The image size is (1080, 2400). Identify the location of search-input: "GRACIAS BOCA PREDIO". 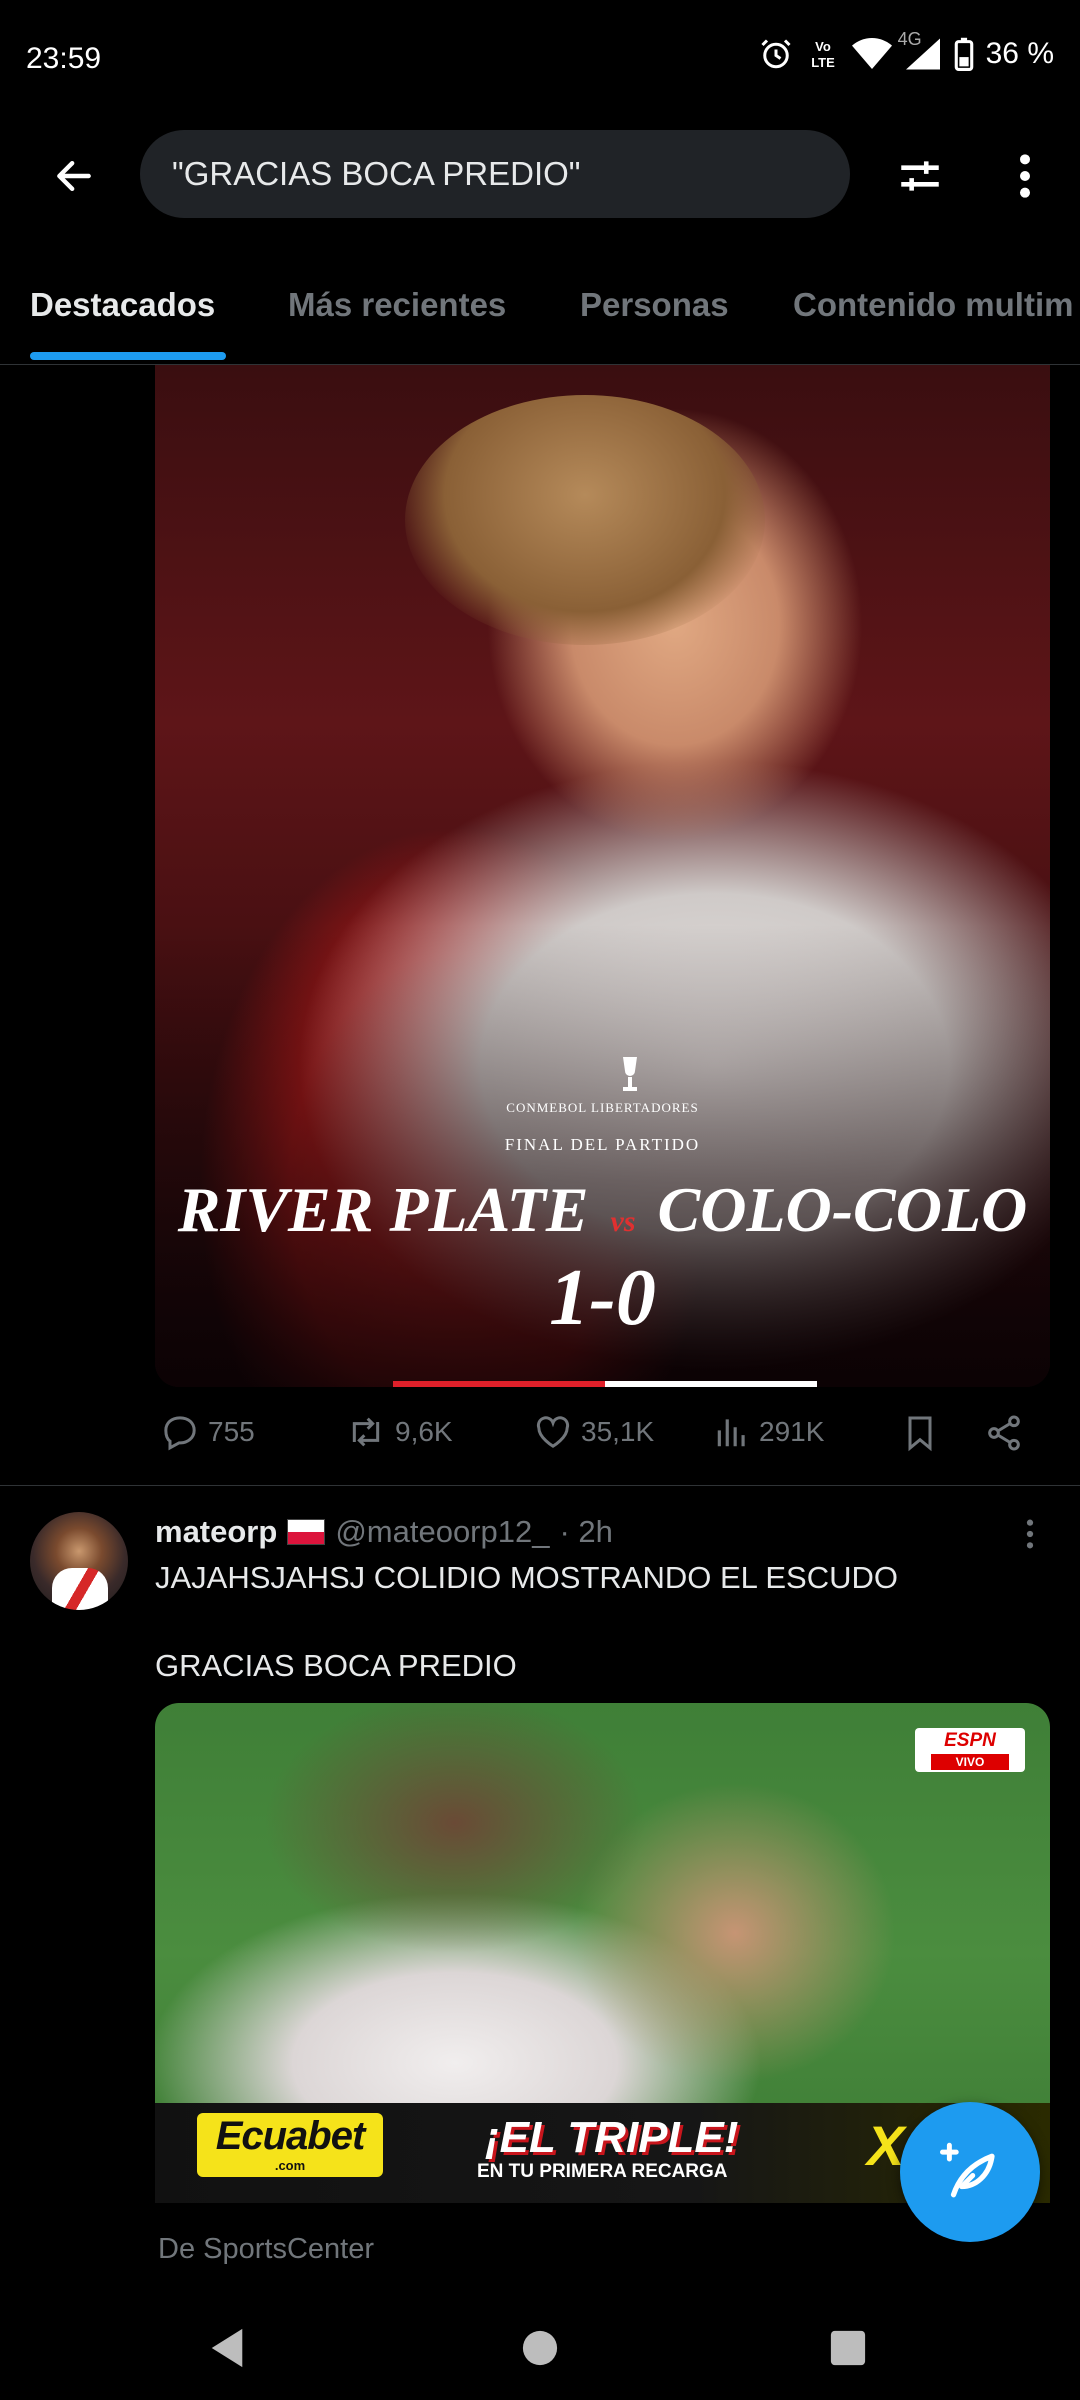
(495, 174).